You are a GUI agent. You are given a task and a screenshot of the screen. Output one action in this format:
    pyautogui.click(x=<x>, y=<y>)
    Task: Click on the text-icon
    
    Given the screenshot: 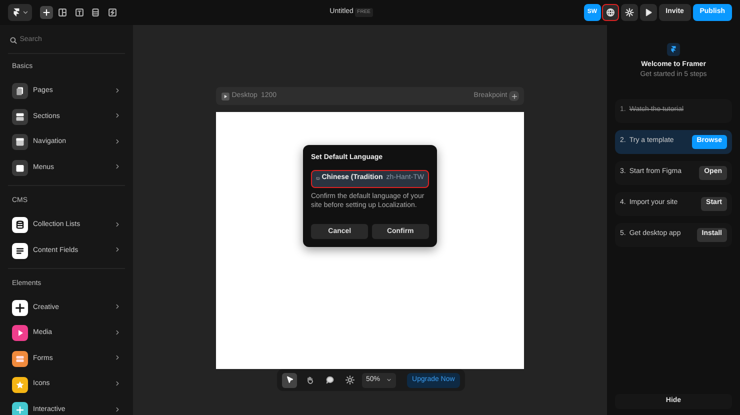 What is the action you would take?
    pyautogui.click(x=79, y=12)
    